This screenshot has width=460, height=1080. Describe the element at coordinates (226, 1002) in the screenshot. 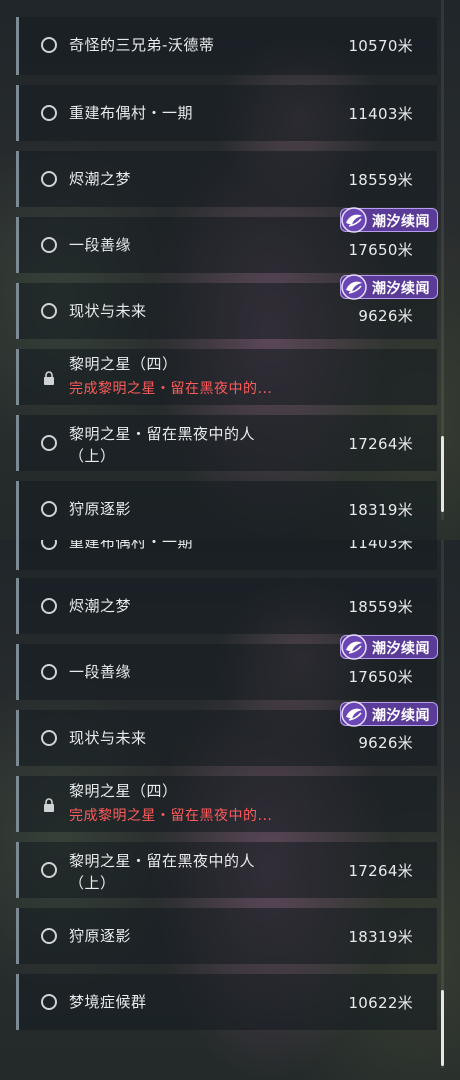

I see `quest-row: 梦境症候群 10622米` at that location.